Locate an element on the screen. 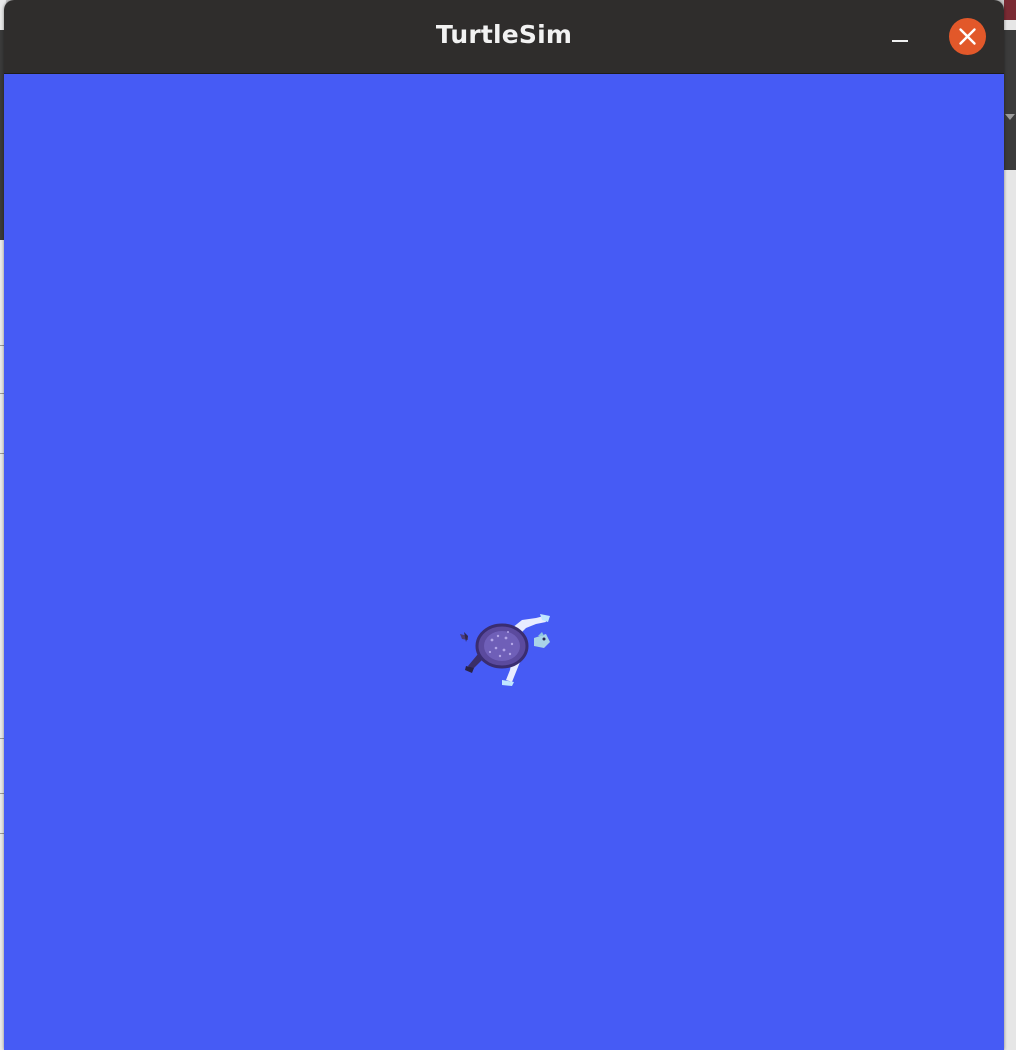 This screenshot has height=1050, width=1016. window-titlebar: TurtleSim is located at coordinates (504, 37).